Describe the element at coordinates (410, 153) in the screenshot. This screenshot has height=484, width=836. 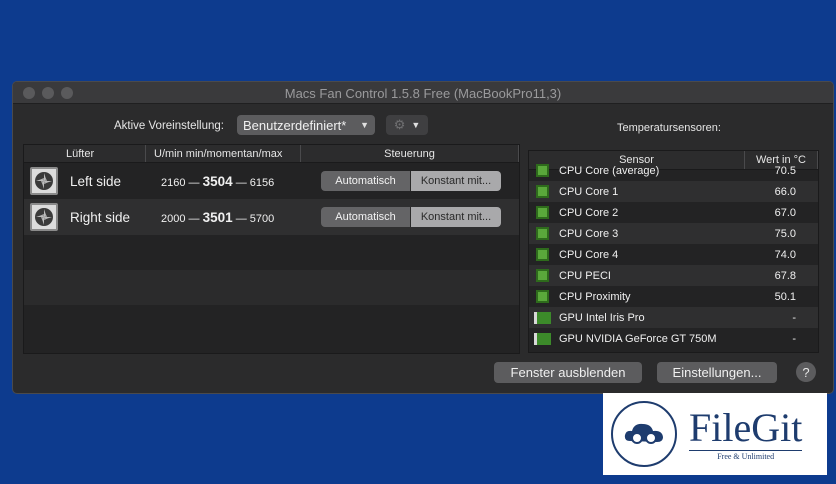
I see `column-header-control: Steuerung` at that location.